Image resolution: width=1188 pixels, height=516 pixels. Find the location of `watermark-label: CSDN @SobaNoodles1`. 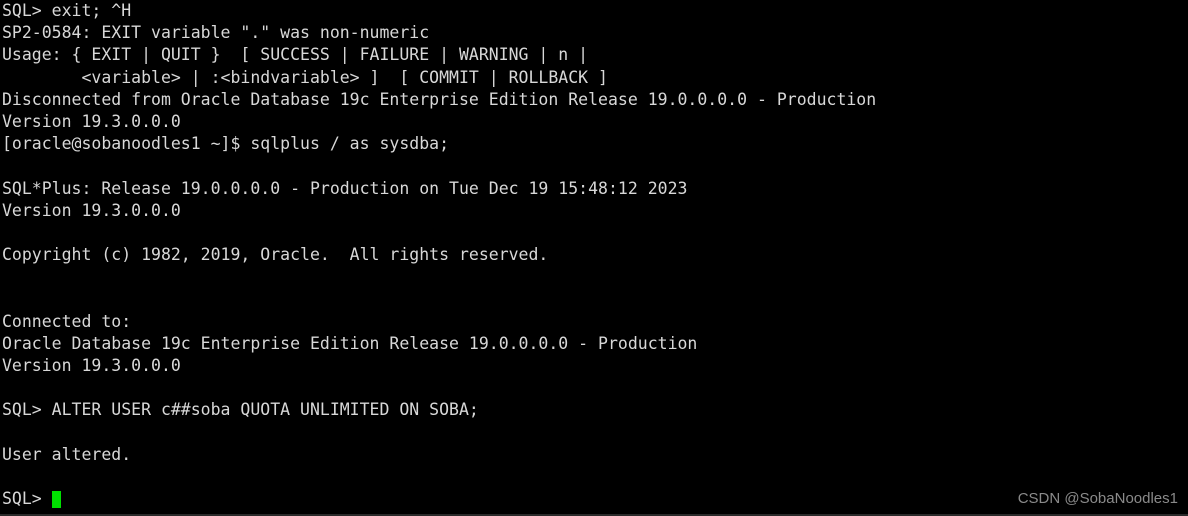

watermark-label: CSDN @SobaNoodles1 is located at coordinates (1097, 498).